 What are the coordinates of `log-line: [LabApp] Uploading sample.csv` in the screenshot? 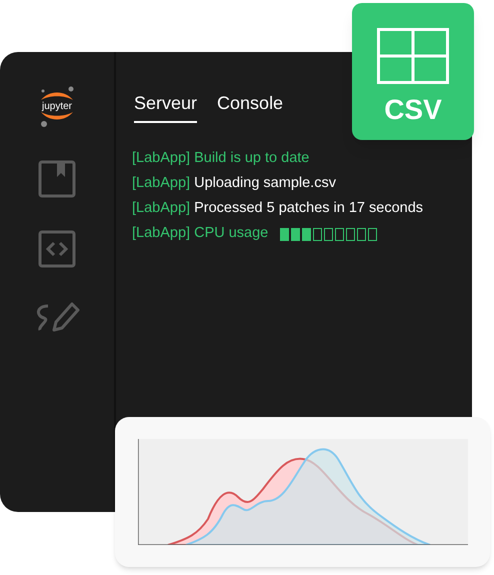 It's located at (234, 184).